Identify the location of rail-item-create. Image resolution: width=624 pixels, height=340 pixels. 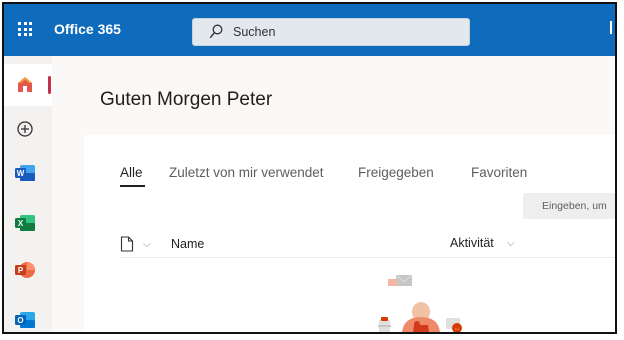
(28, 128).